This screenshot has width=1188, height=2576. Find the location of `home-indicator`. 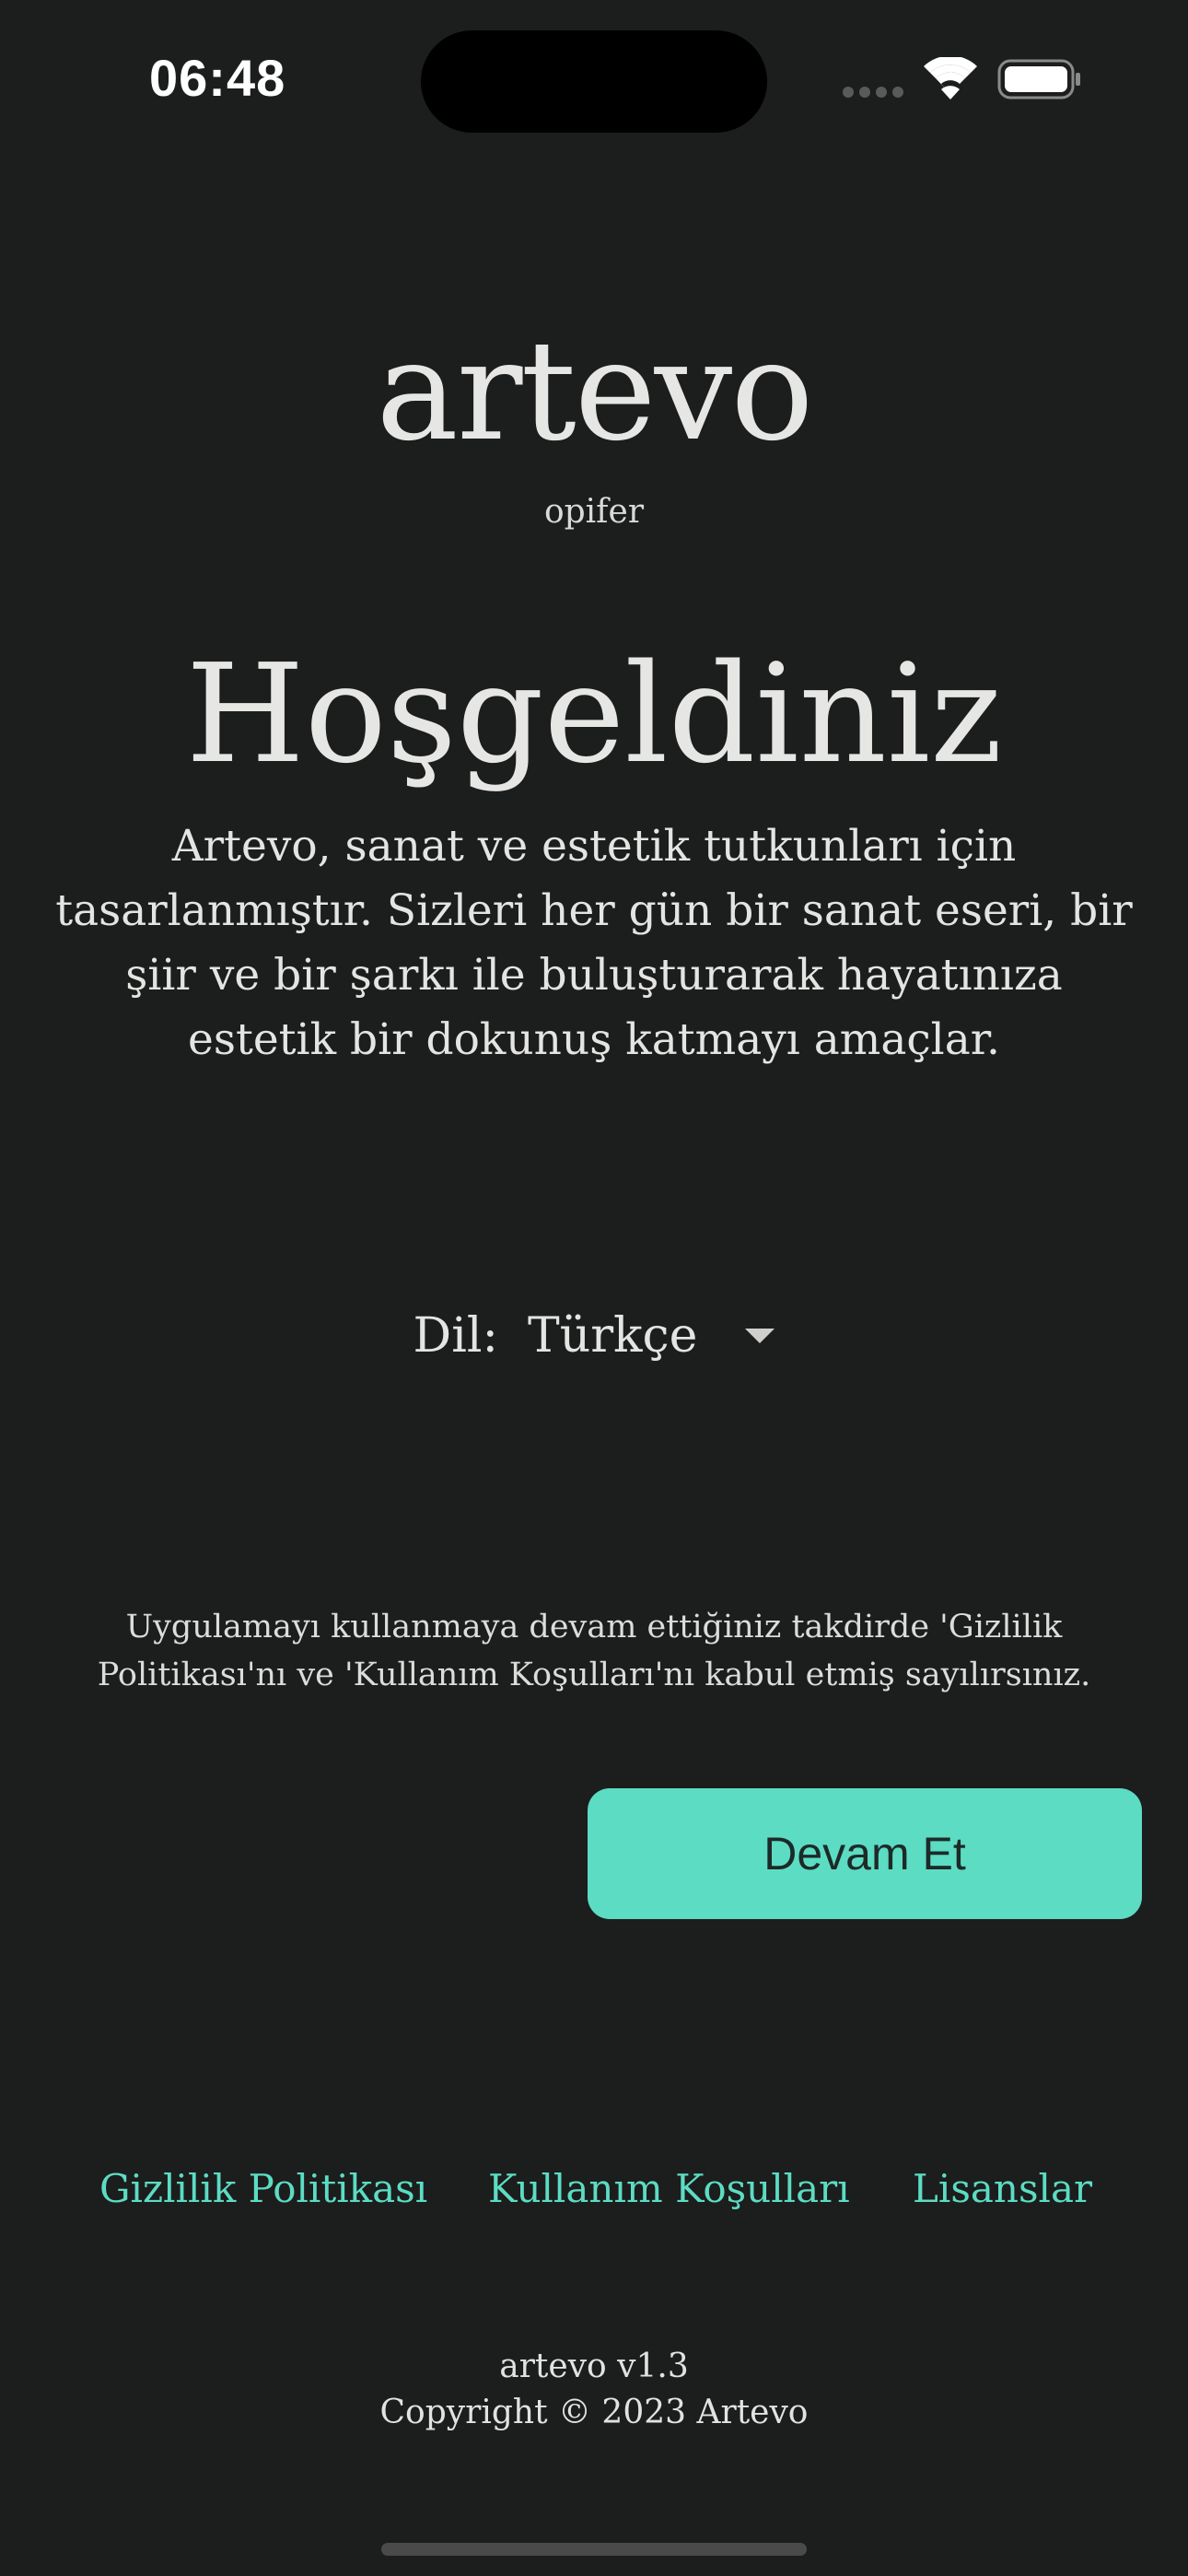

home-indicator is located at coordinates (594, 2549).